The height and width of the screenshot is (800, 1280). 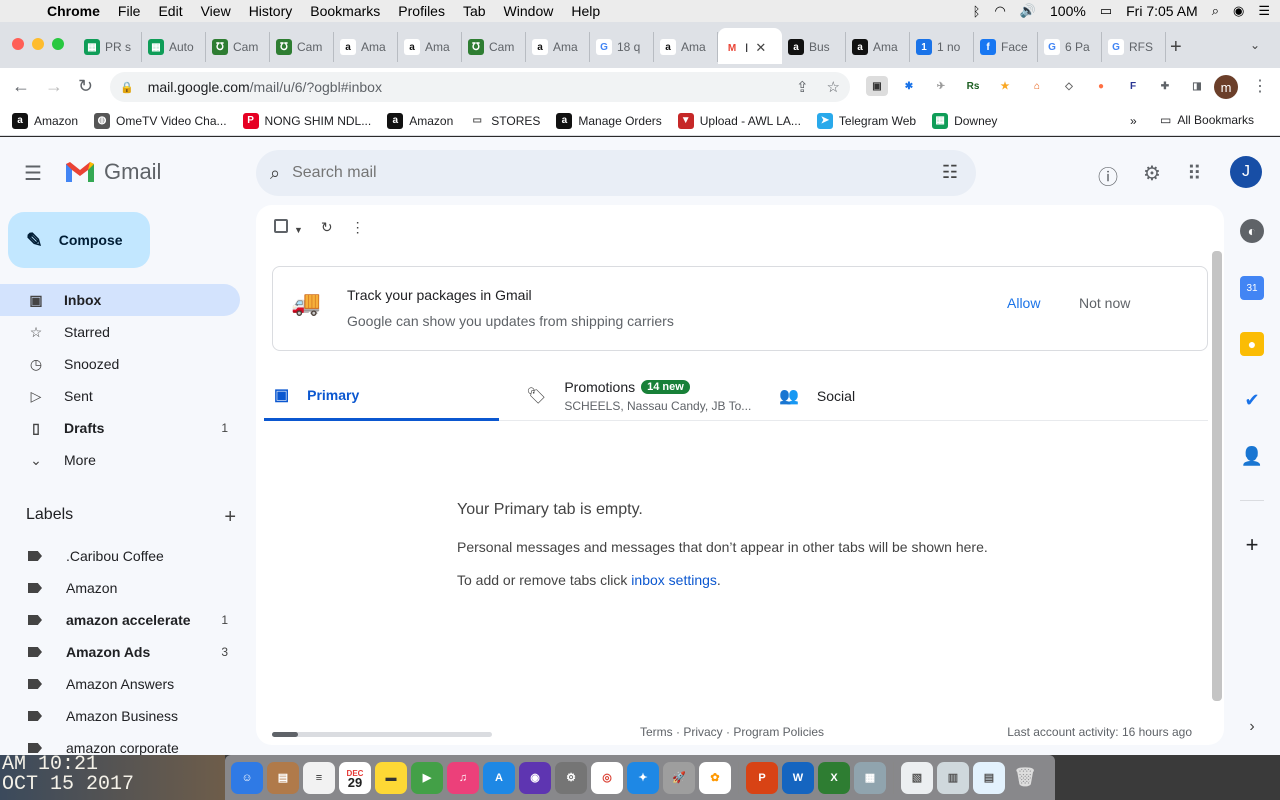 What do you see at coordinates (607, 777) in the screenshot?
I see `chrome-dock-icon: ◎` at bounding box center [607, 777].